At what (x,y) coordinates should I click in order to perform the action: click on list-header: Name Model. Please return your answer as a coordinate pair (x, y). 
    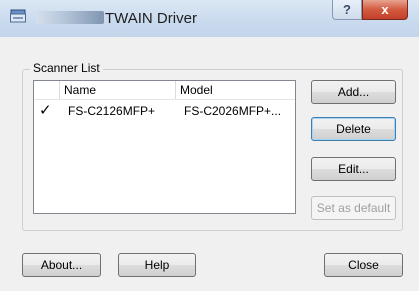
    Looking at the image, I should click on (164, 90).